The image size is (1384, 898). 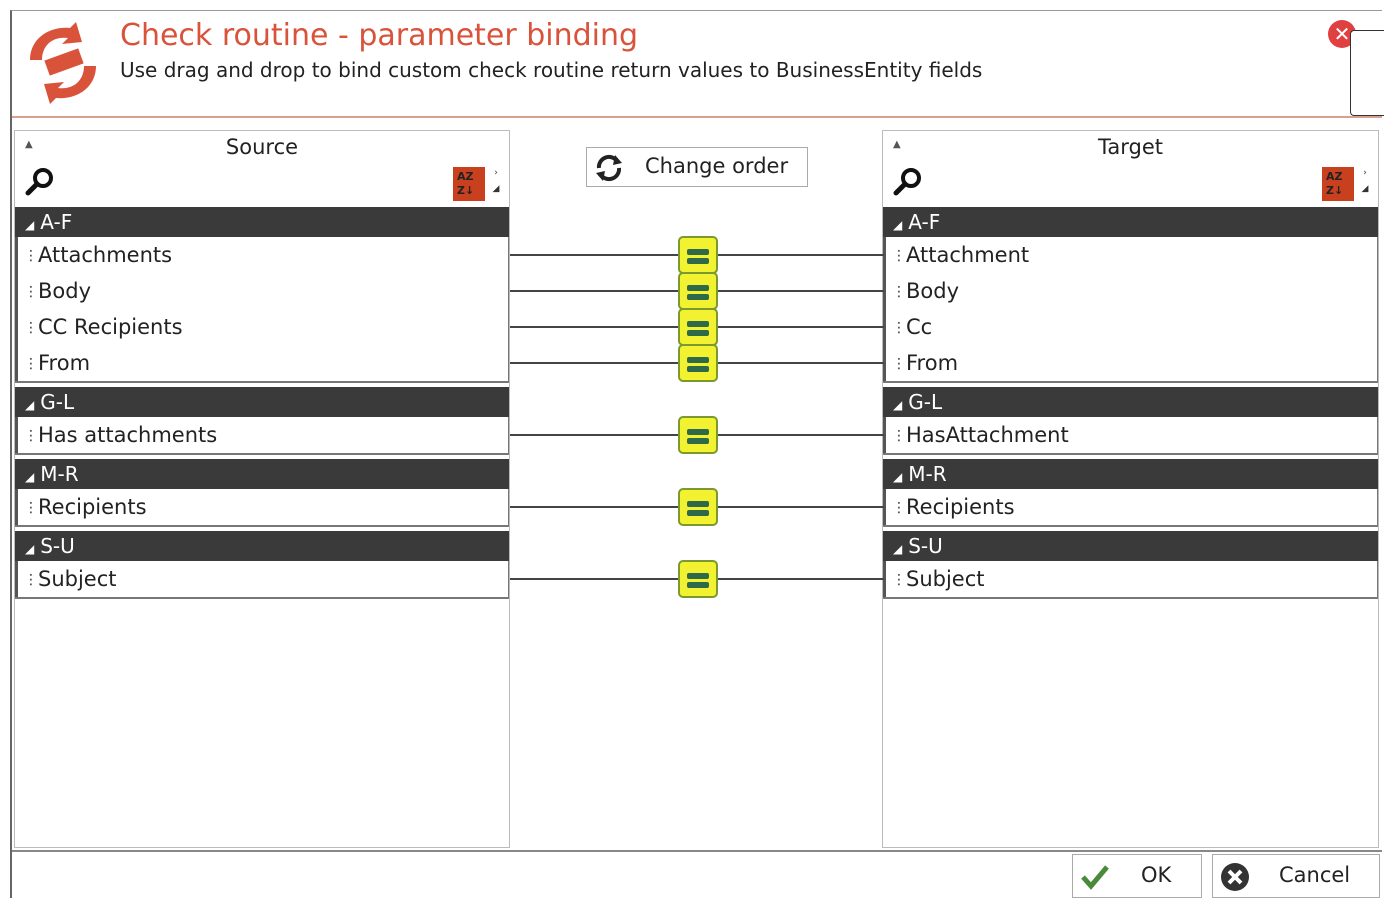 What do you see at coordinates (609, 168) in the screenshot?
I see `refresh-icon` at bounding box center [609, 168].